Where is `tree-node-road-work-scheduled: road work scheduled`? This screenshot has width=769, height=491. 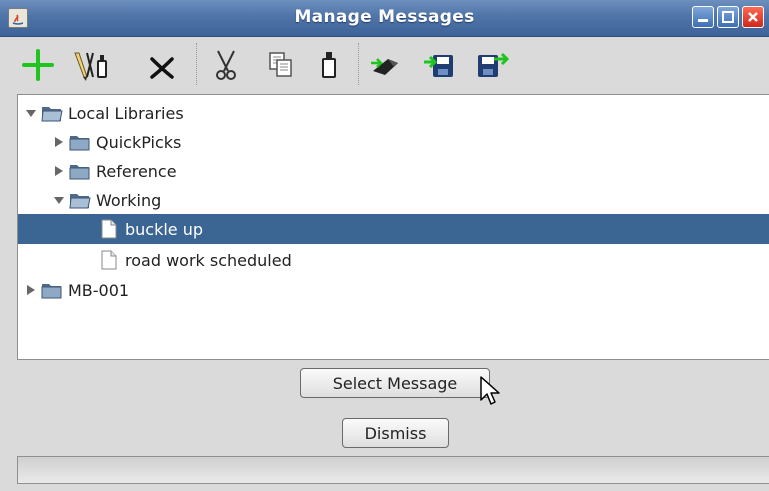 tree-node-road-work-scheduled: road work scheduled is located at coordinates (195, 260).